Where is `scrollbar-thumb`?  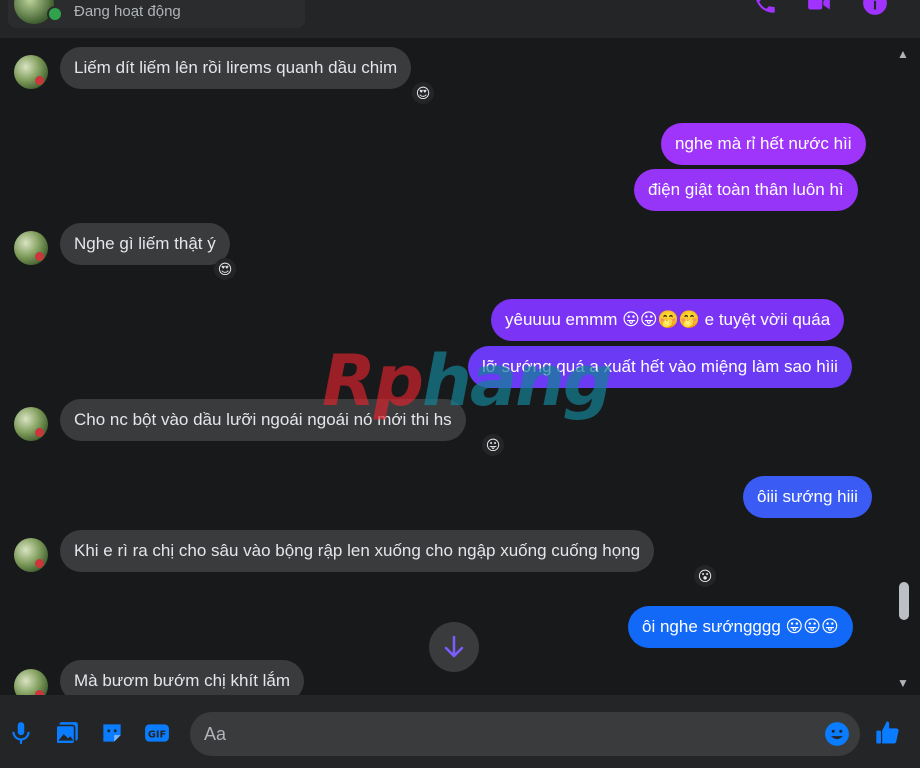
scrollbar-thumb is located at coordinates (904, 601).